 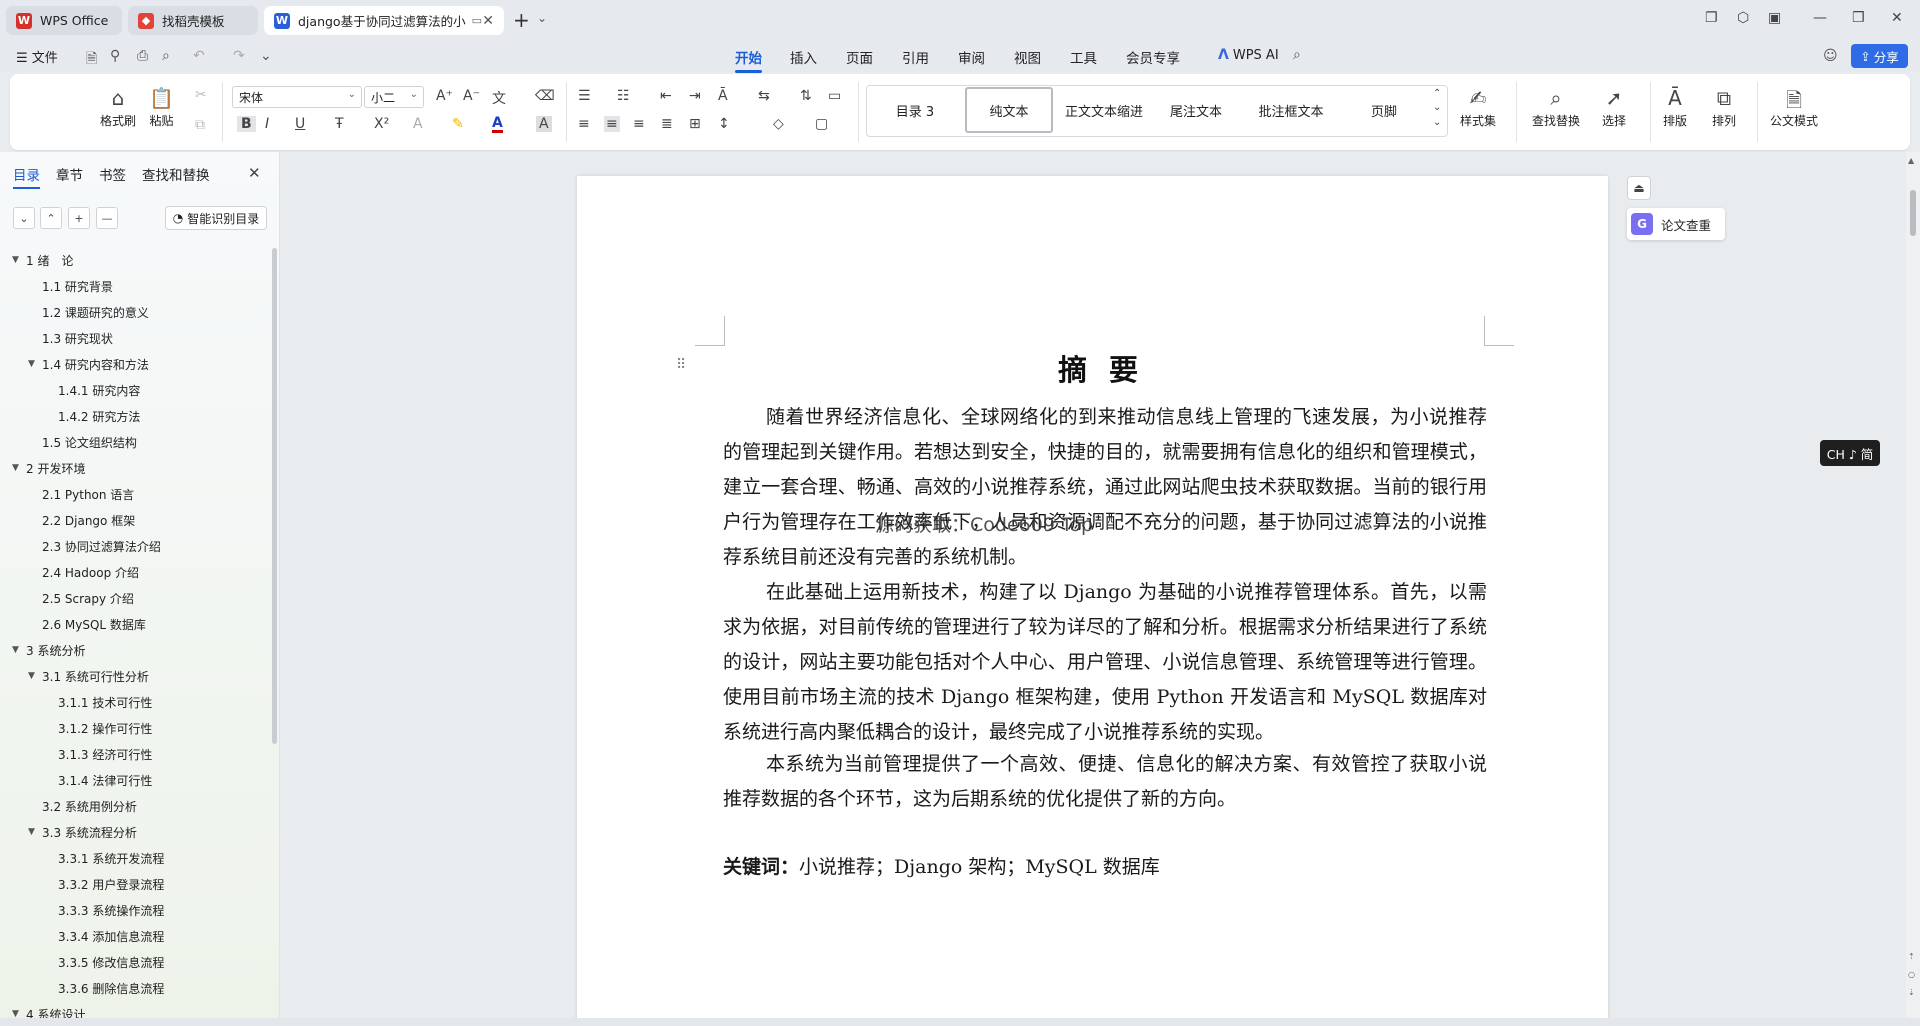 I want to click on keywords-line: 关键词：小说推荐；Django 架构；MySQL 数据库, so click(x=941, y=865).